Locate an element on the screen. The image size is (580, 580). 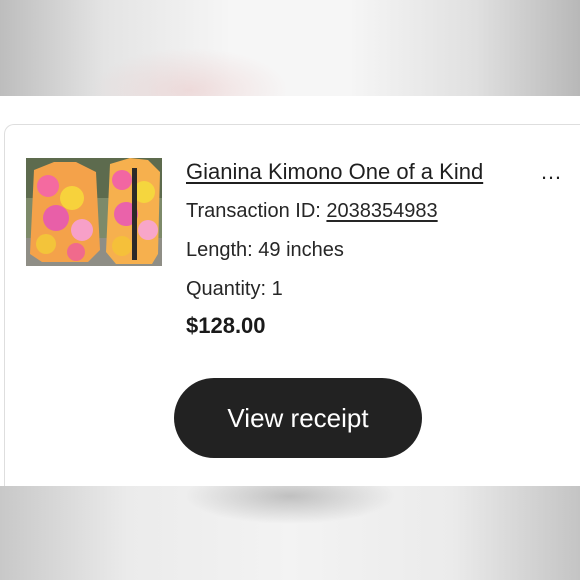
transaction-label: Transaction ID: is located at coordinates (256, 211).